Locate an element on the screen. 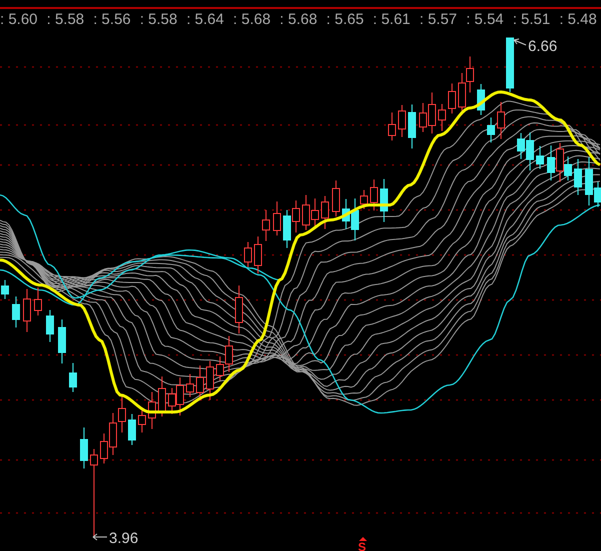  price-value: : 5.65 is located at coordinates (345, 19).